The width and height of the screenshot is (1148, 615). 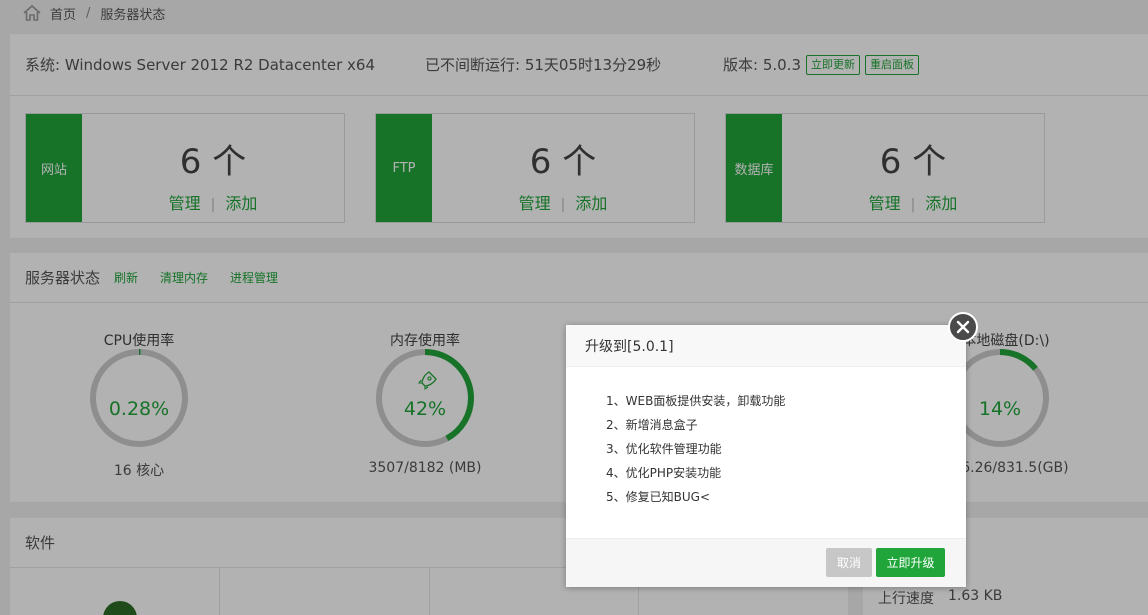 I want to click on changelog-item: 3、优化软件管理功能, so click(x=664, y=449).